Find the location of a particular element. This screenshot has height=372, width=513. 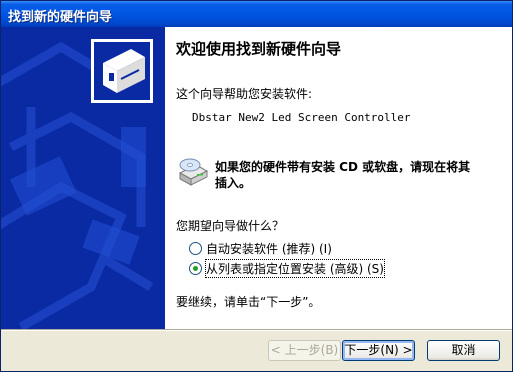

device-name: Dbstar New2 Led Screen Controller is located at coordinates (301, 117).